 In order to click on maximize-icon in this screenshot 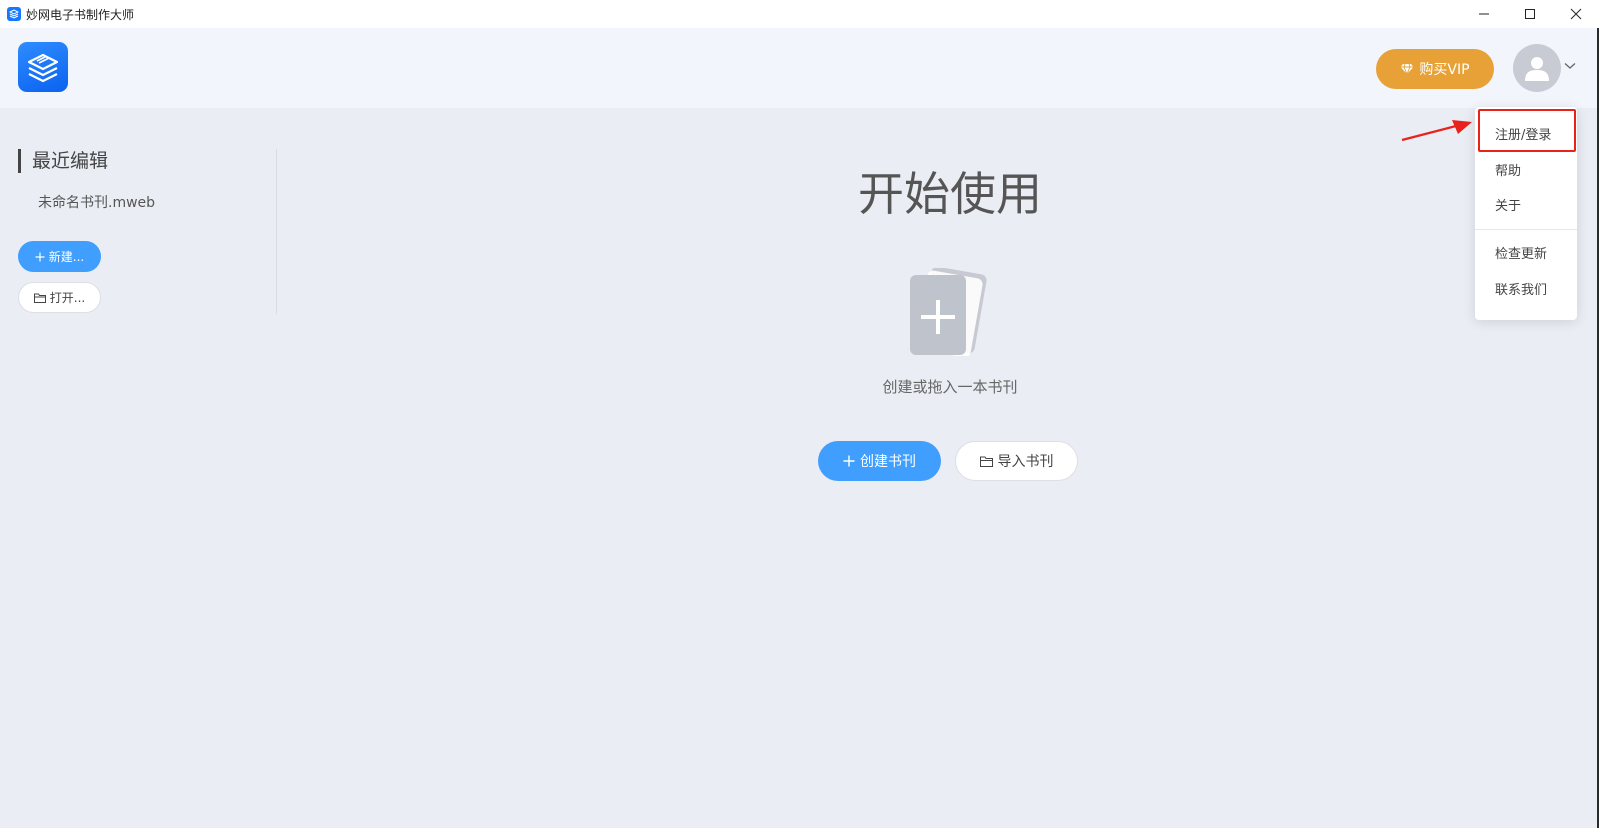, I will do `click(1530, 14)`.